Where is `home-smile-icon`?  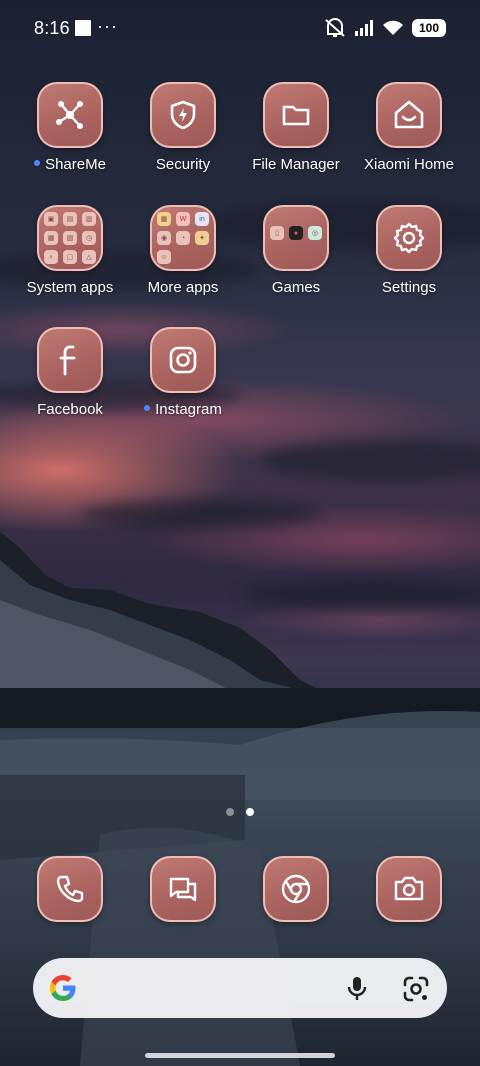
home-smile-icon is located at coordinates (409, 115).